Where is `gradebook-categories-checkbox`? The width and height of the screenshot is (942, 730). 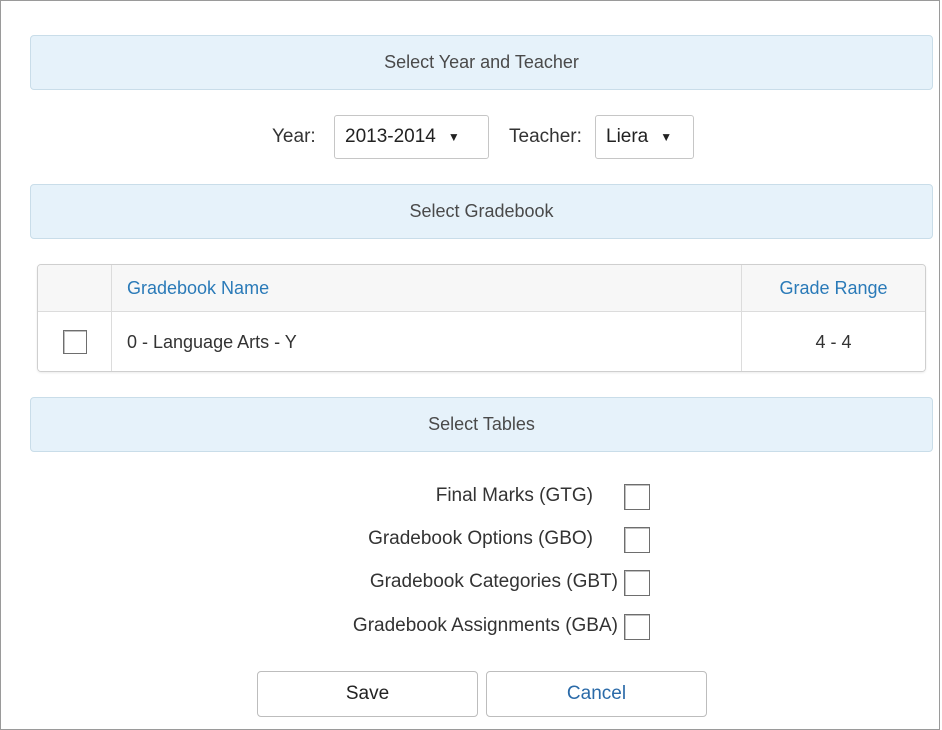 gradebook-categories-checkbox is located at coordinates (637, 583).